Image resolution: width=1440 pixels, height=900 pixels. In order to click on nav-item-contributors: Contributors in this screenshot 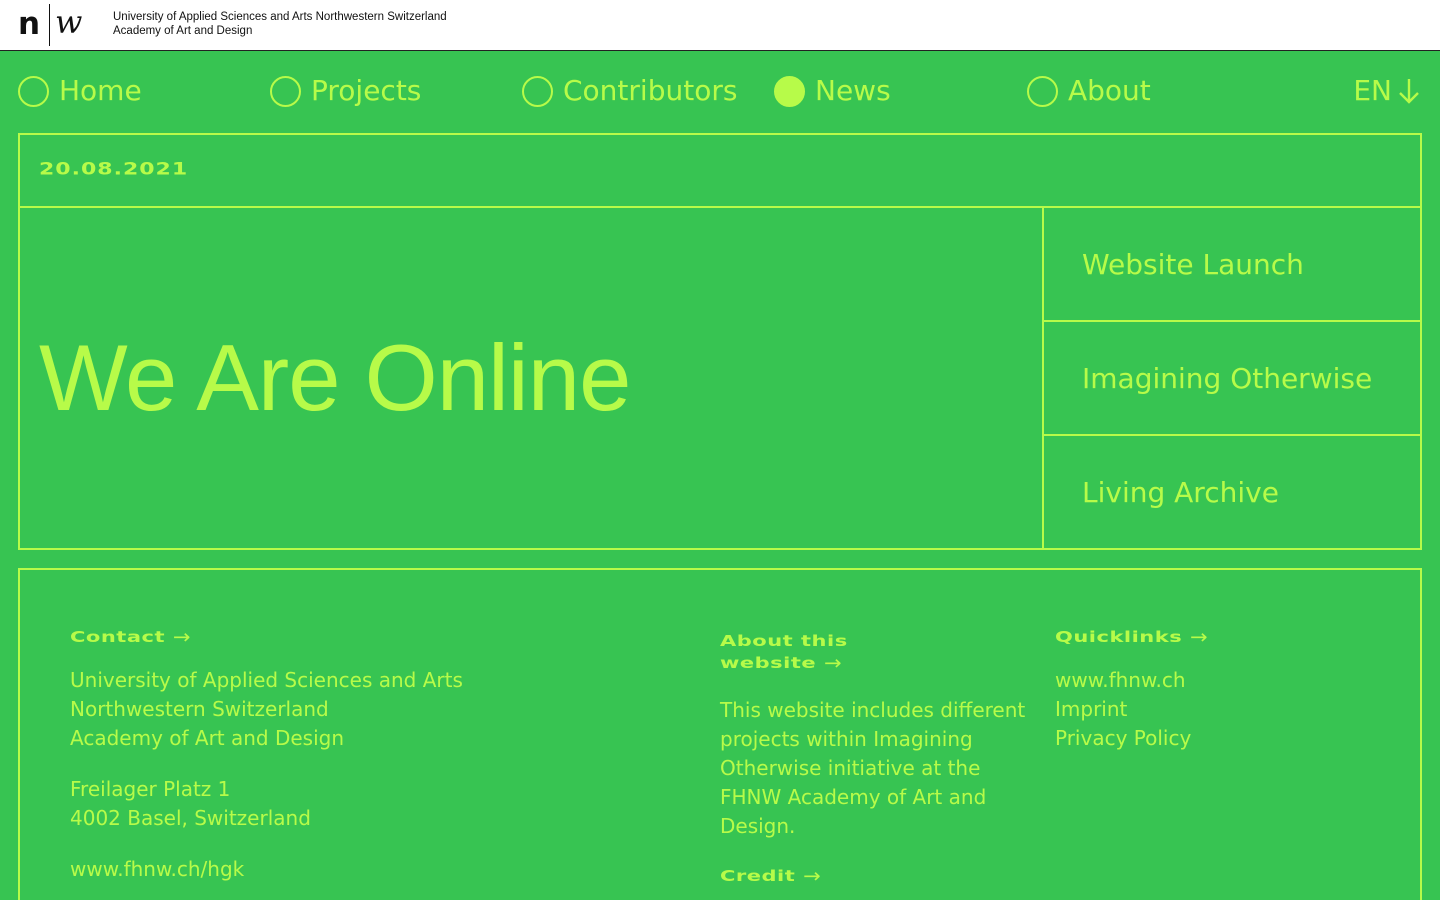, I will do `click(629, 91)`.